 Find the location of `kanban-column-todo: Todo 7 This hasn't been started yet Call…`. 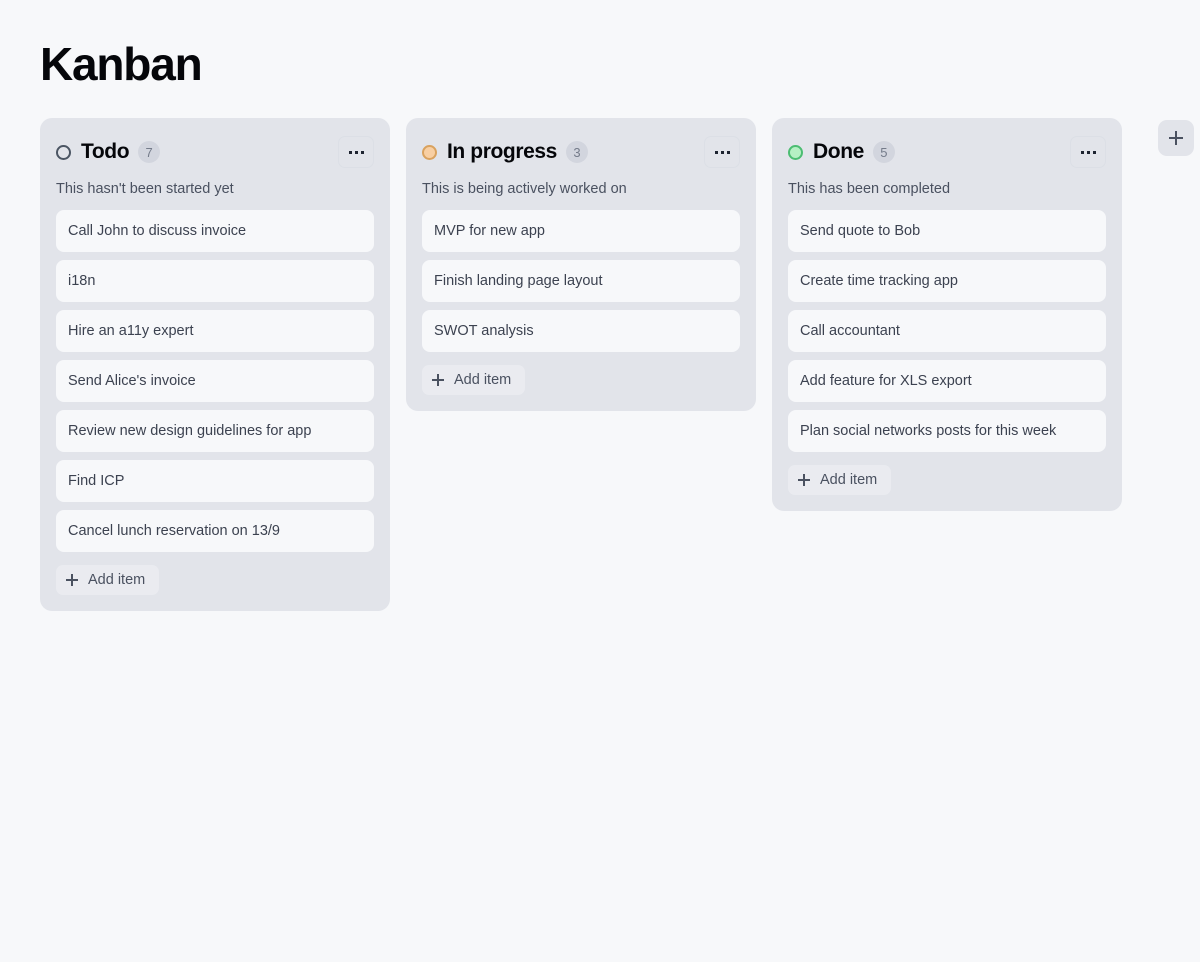

kanban-column-todo: Todo 7 This hasn't been started yet Call… is located at coordinates (215, 364).